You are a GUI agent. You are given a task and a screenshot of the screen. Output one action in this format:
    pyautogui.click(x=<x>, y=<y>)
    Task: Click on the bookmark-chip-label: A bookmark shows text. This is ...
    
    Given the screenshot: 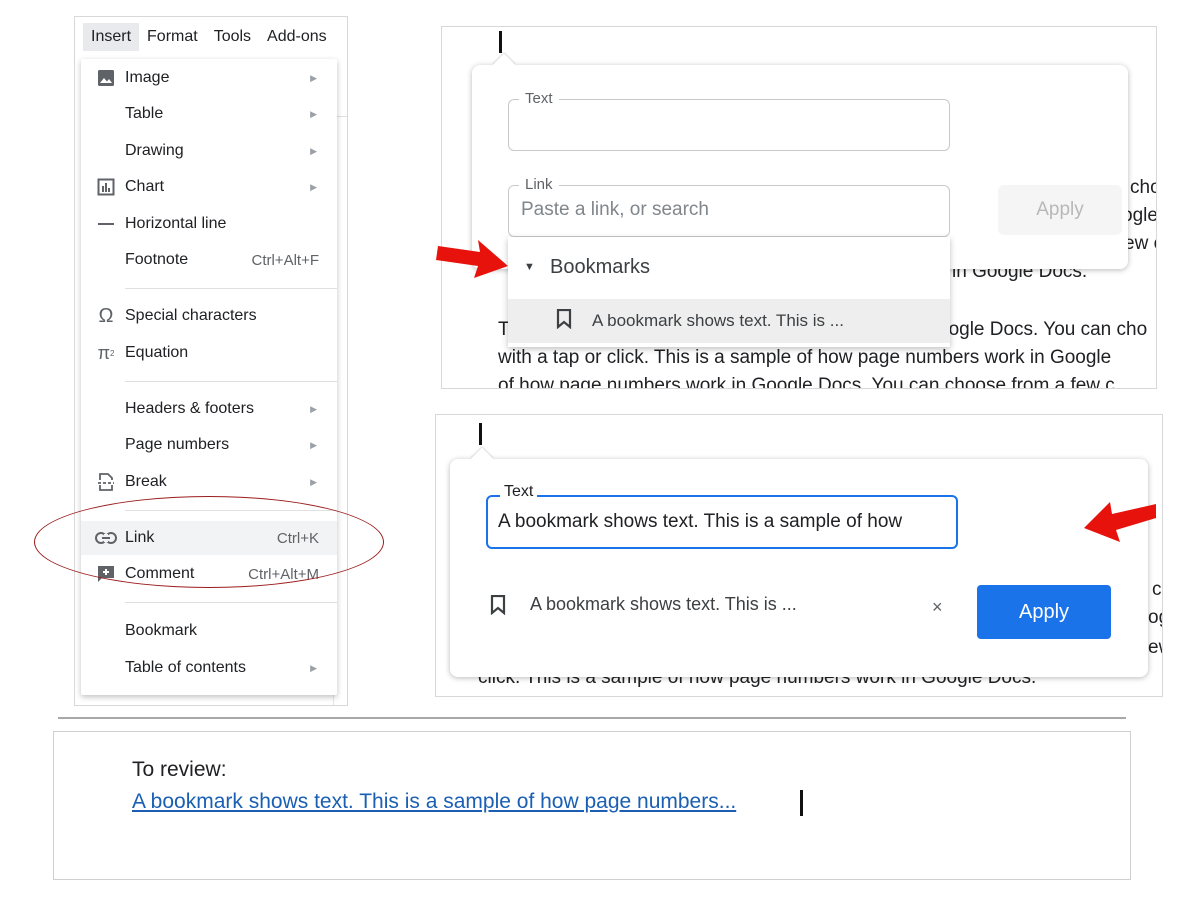 What is the action you would take?
    pyautogui.click(x=663, y=604)
    